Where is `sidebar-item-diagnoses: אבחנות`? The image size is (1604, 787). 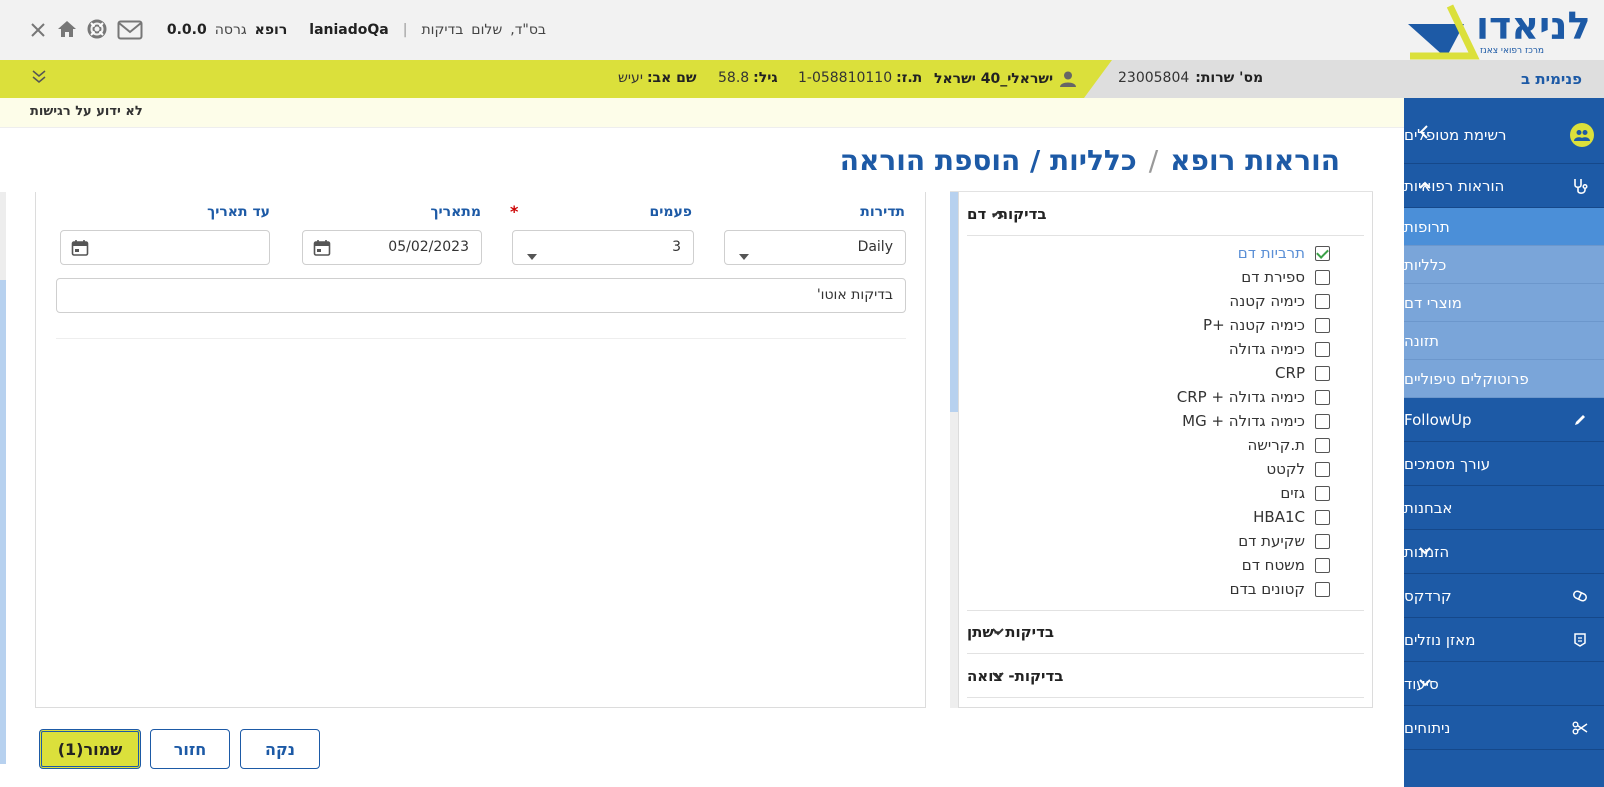
sidebar-item-diagnoses: אבחנות is located at coordinates (1504, 508).